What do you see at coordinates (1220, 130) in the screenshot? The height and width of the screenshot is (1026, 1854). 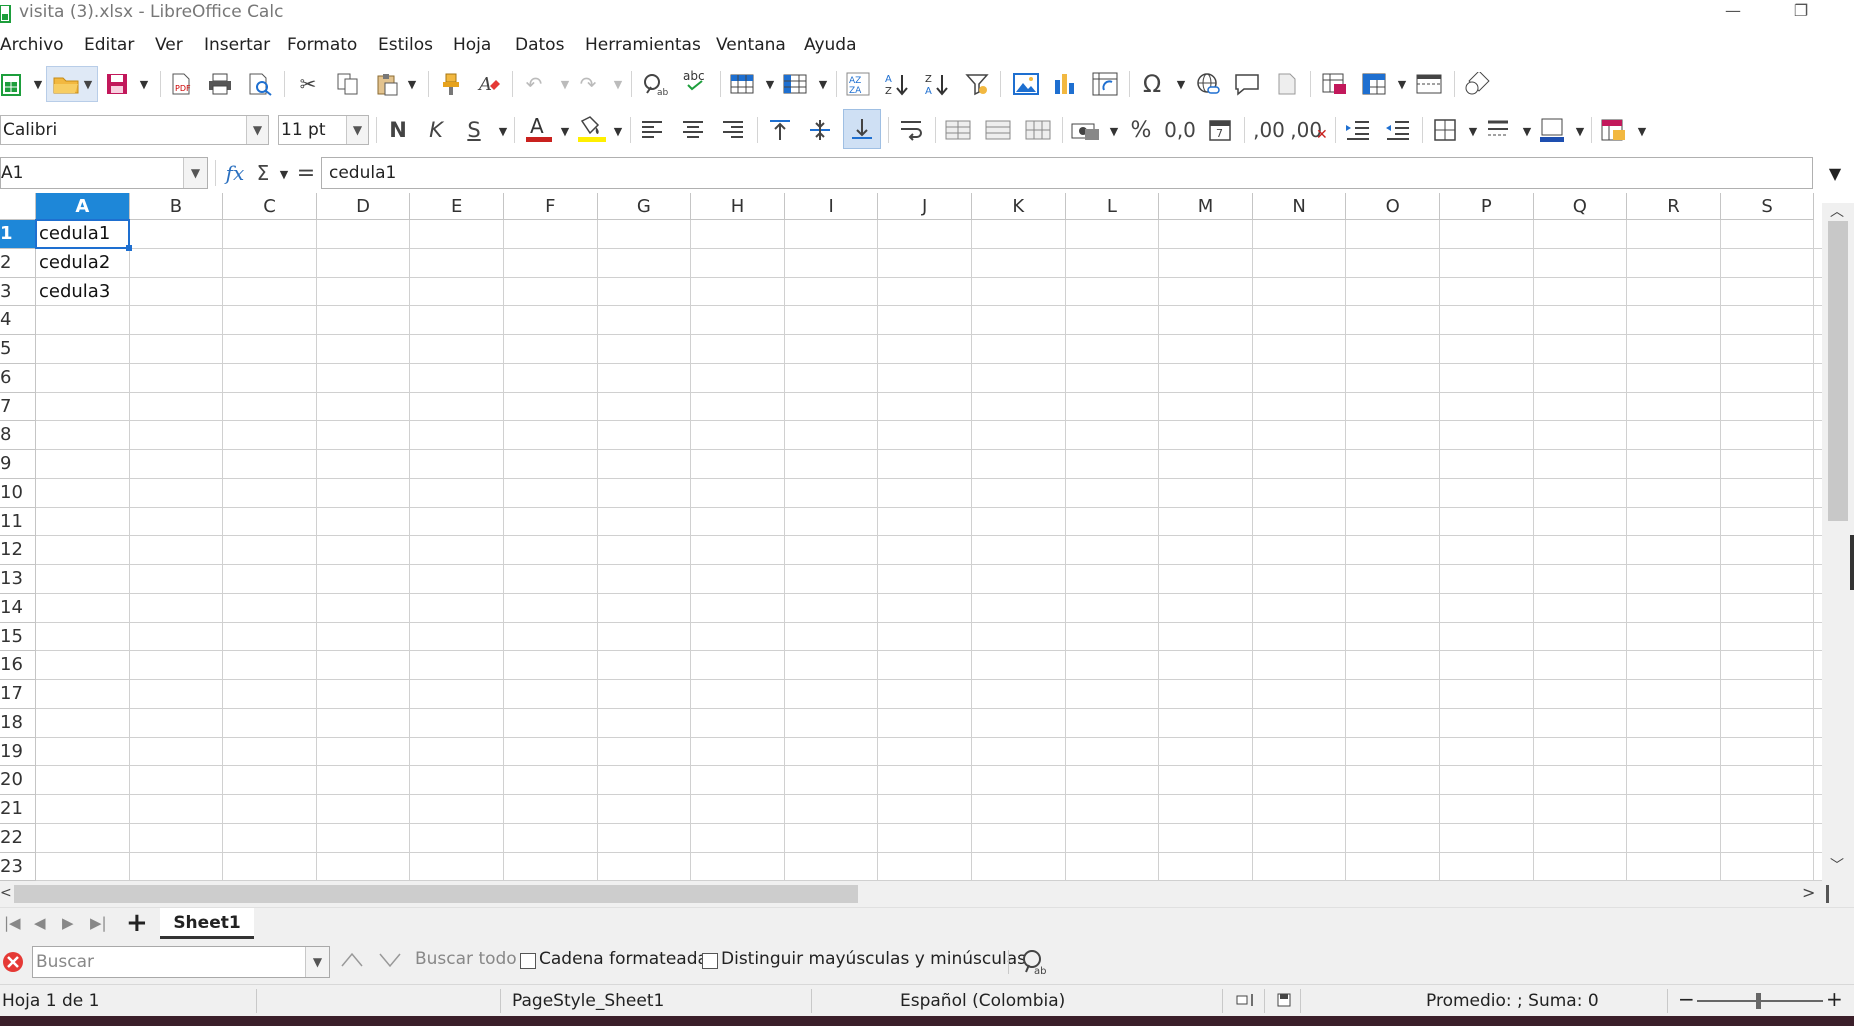 I see `date-format-icon: 7` at bounding box center [1220, 130].